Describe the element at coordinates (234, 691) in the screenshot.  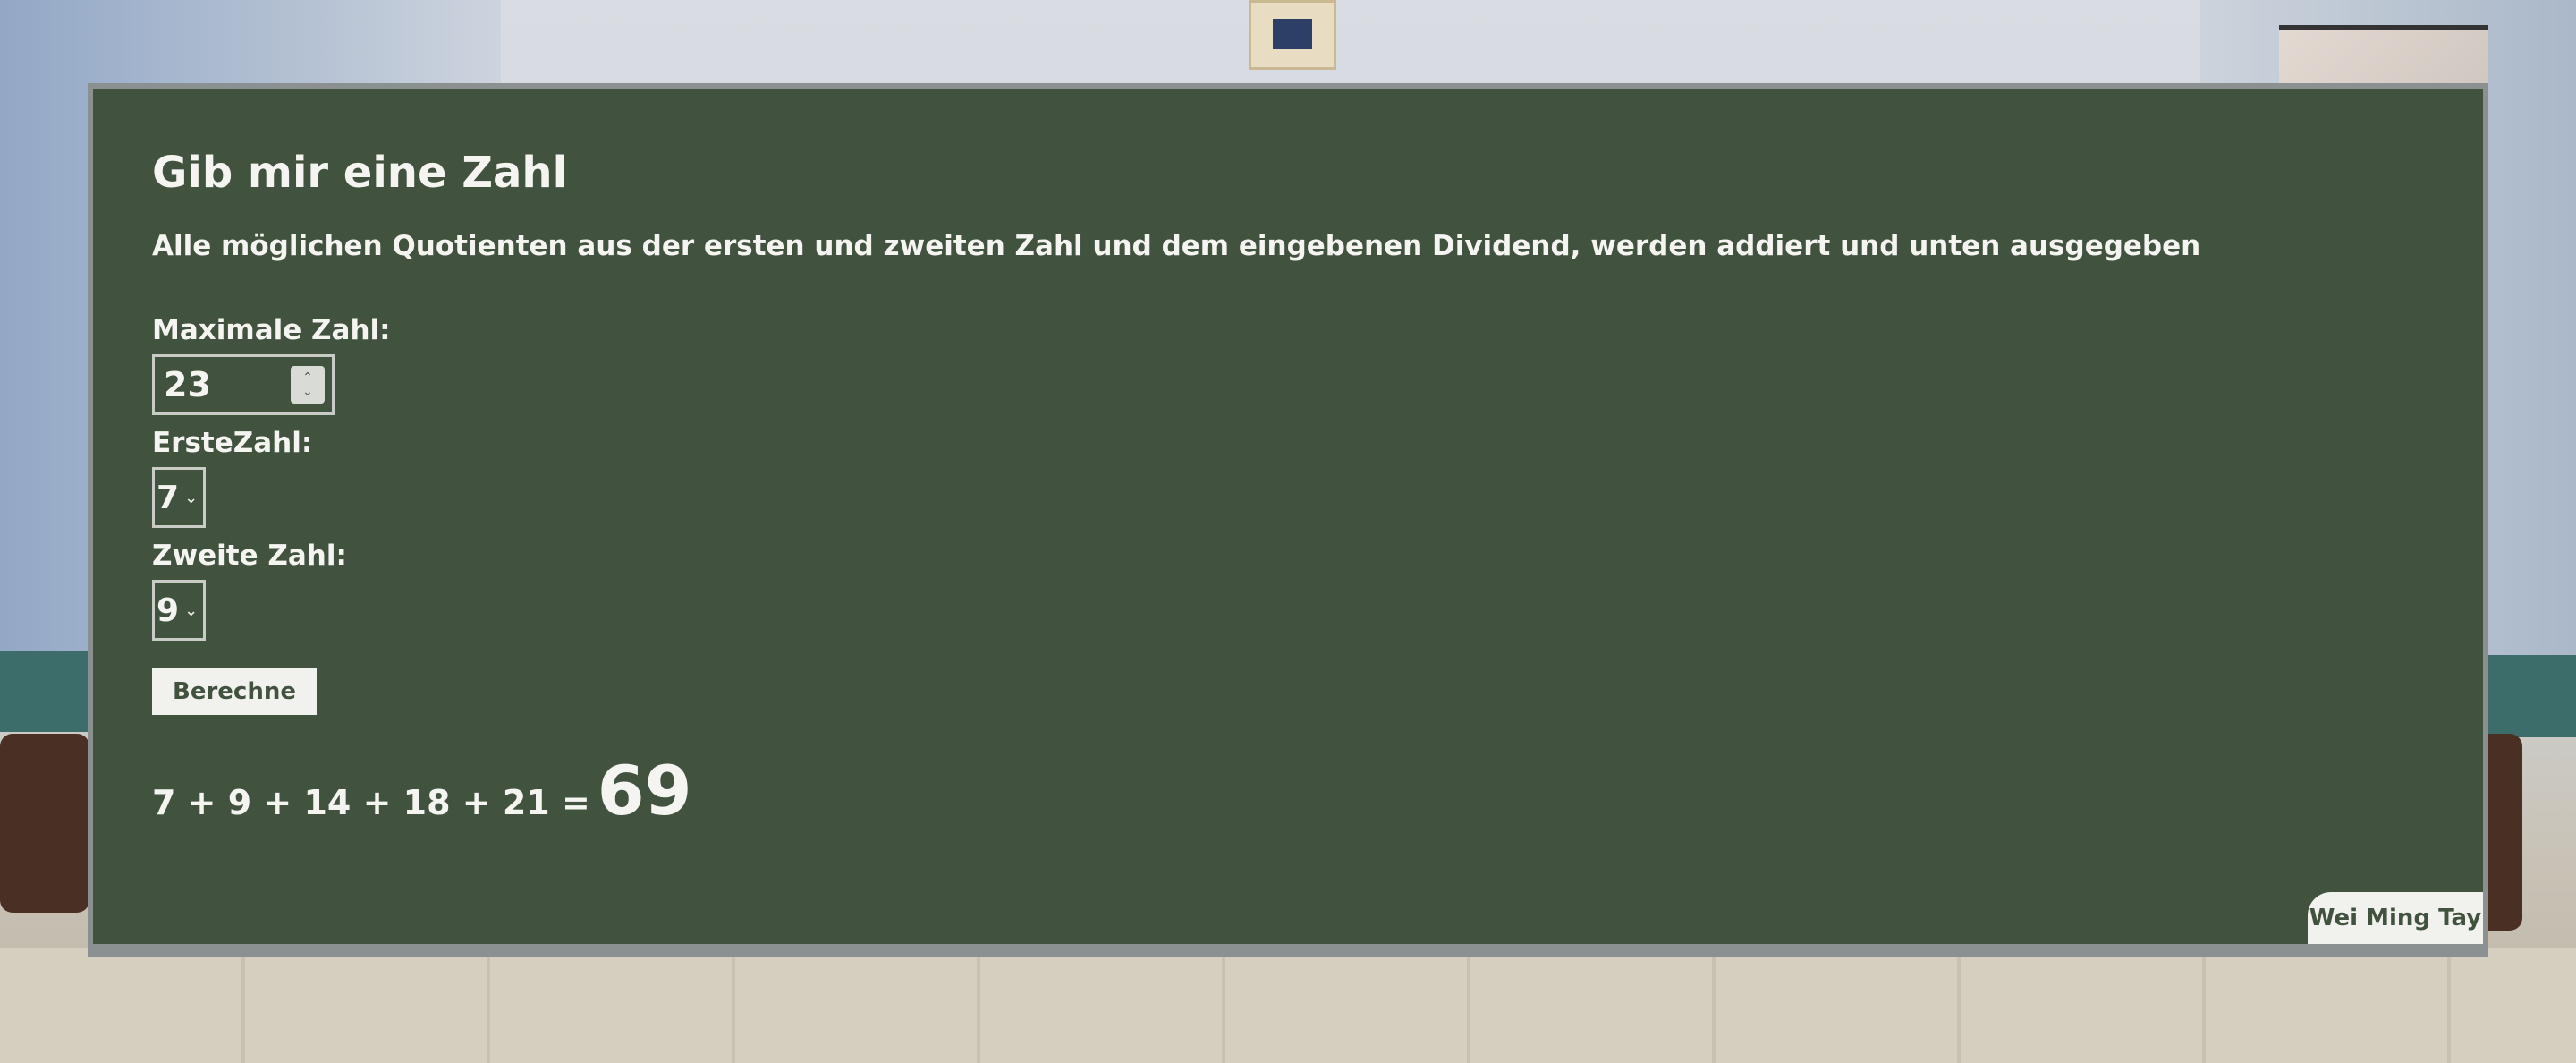
I see `calculate-button: Berechne` at that location.